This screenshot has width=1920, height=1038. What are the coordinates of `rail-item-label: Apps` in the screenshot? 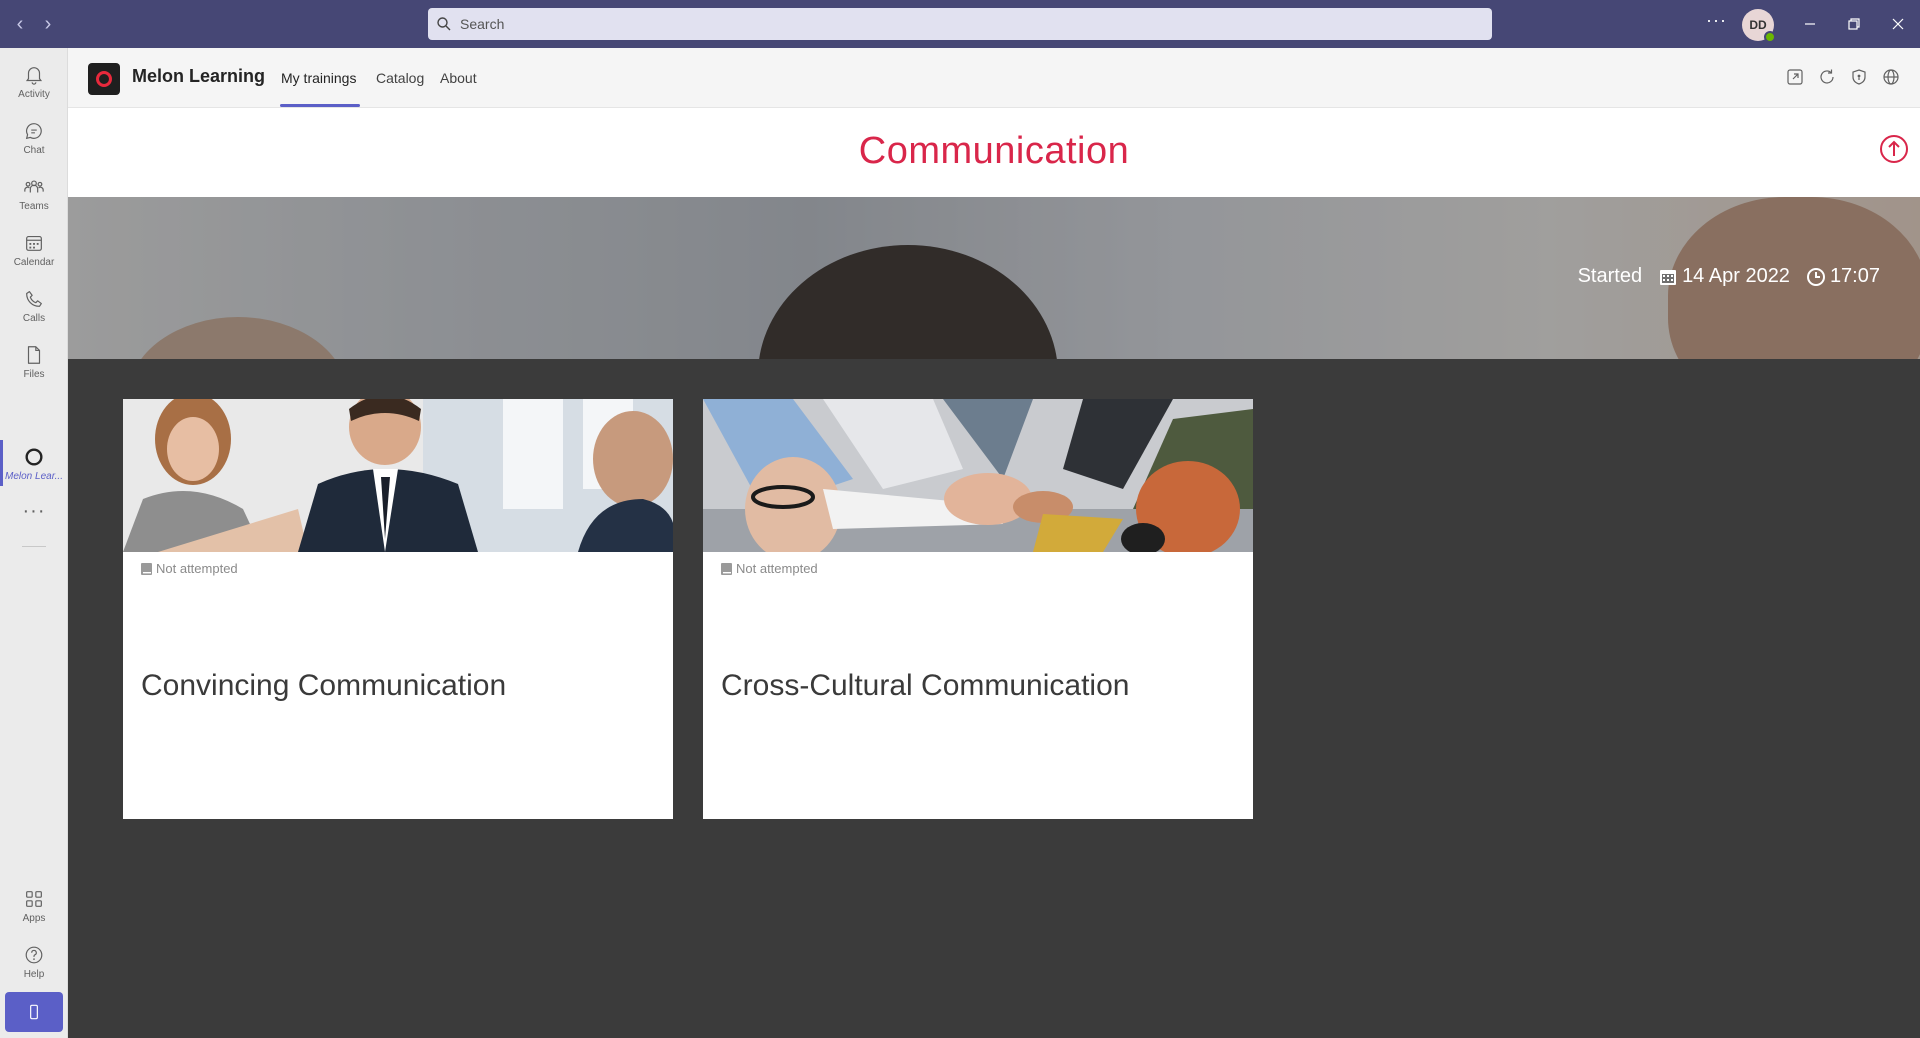 It's located at (34, 918).